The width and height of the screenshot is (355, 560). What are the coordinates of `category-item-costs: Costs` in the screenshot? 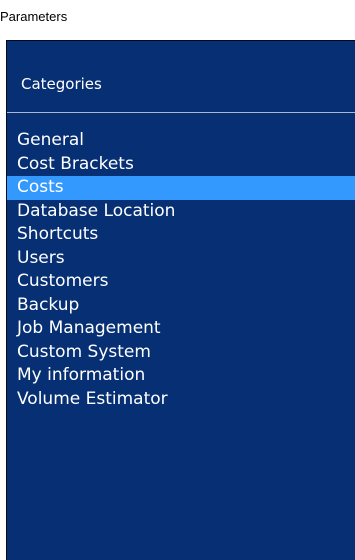 It's located at (181, 188).